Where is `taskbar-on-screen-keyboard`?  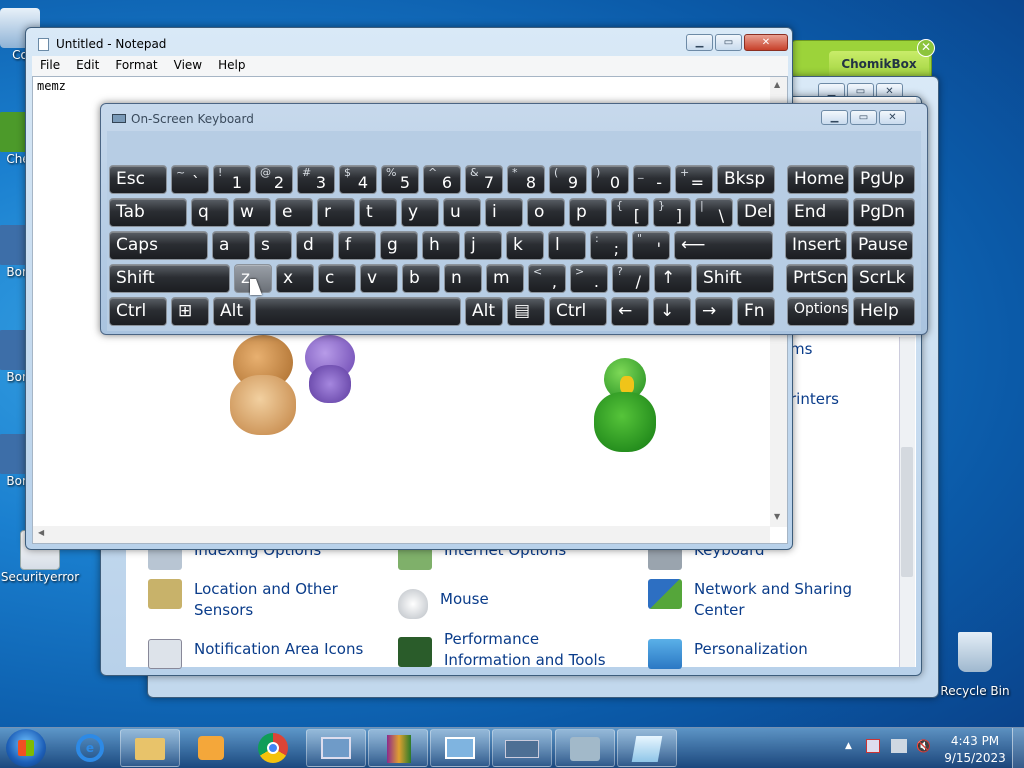 taskbar-on-screen-keyboard is located at coordinates (522, 748).